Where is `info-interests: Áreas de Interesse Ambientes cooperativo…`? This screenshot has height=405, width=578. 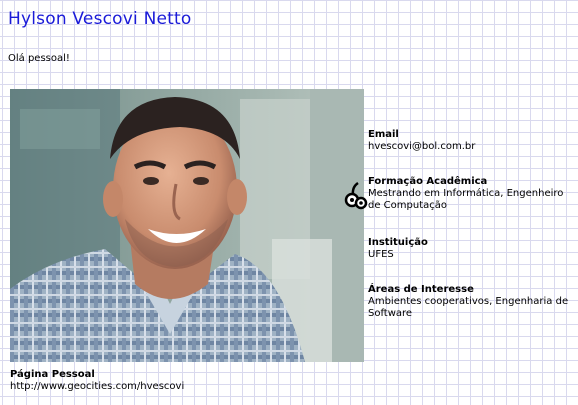
info-interests: Áreas de Interesse Ambientes cooperativo… is located at coordinates (473, 302).